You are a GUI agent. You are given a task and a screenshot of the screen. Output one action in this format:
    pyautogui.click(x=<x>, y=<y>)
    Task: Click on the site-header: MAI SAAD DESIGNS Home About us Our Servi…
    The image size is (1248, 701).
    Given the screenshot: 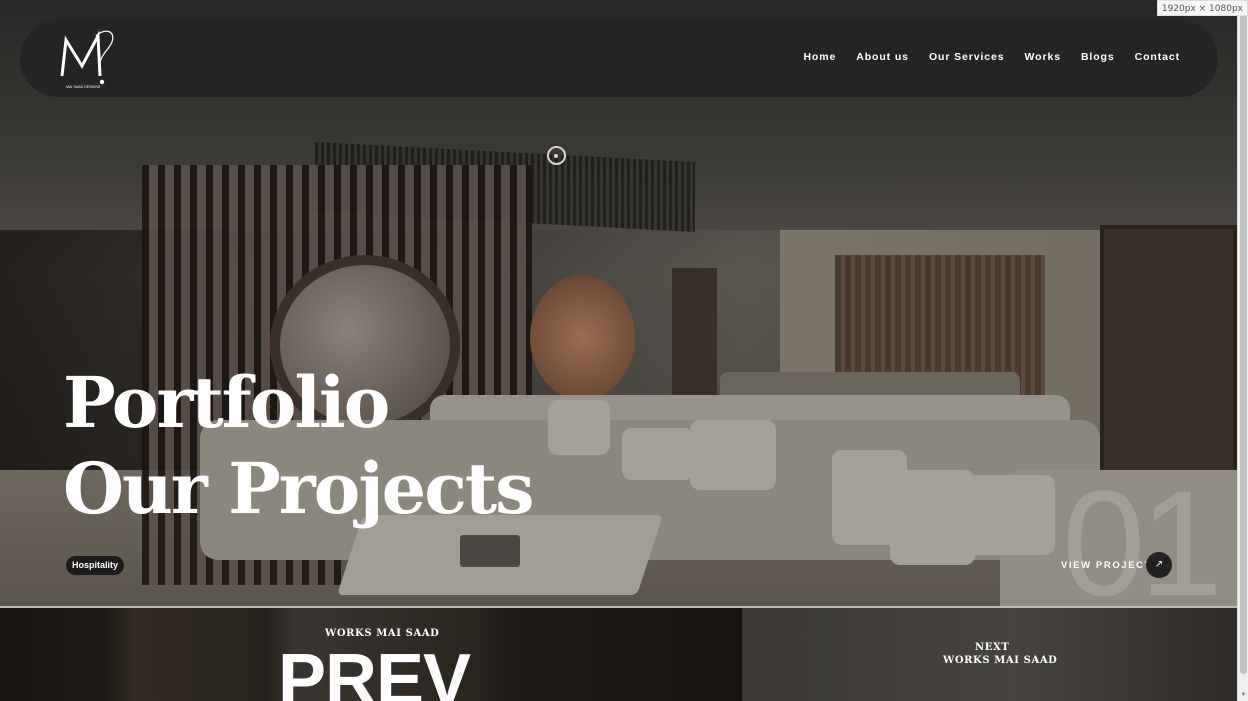 What is the action you would take?
    pyautogui.click(x=619, y=58)
    